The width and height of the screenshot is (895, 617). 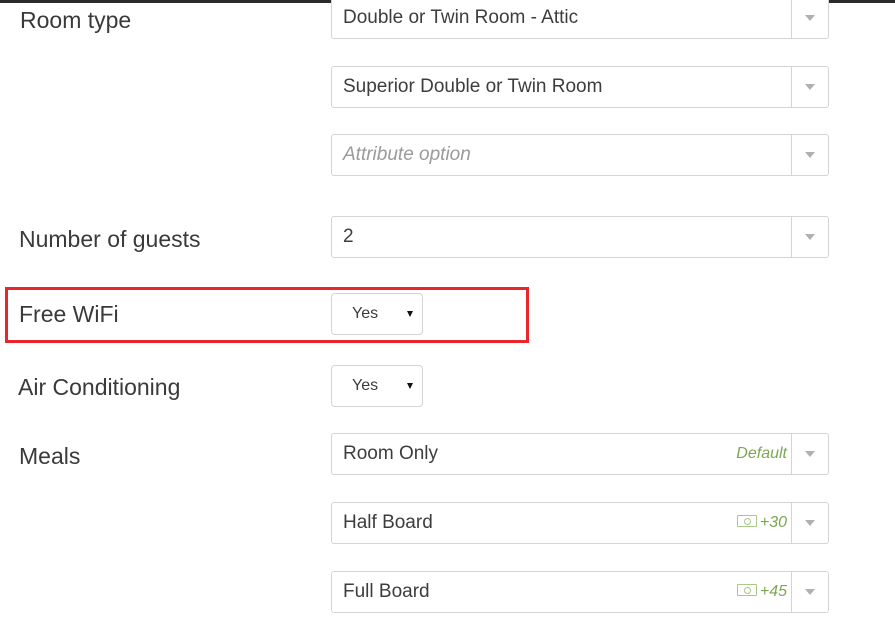 I want to click on air-conditioning-value: Yes, so click(x=365, y=385).